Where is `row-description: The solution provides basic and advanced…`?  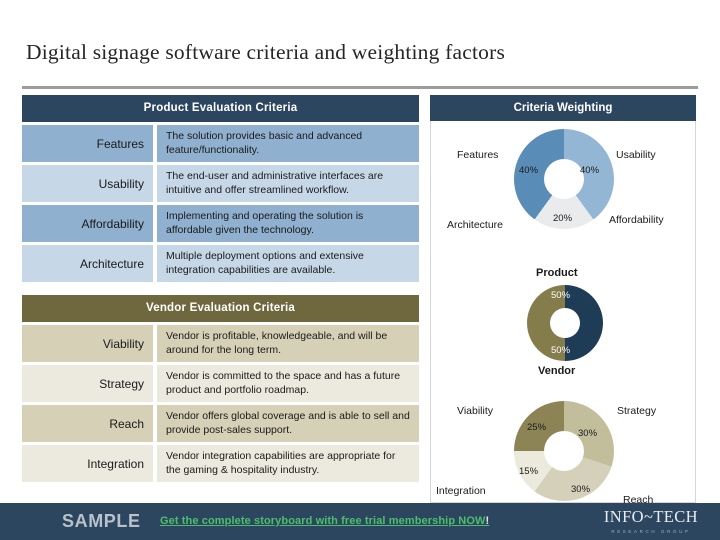 row-description: The solution provides basic and advanced… is located at coordinates (288, 143).